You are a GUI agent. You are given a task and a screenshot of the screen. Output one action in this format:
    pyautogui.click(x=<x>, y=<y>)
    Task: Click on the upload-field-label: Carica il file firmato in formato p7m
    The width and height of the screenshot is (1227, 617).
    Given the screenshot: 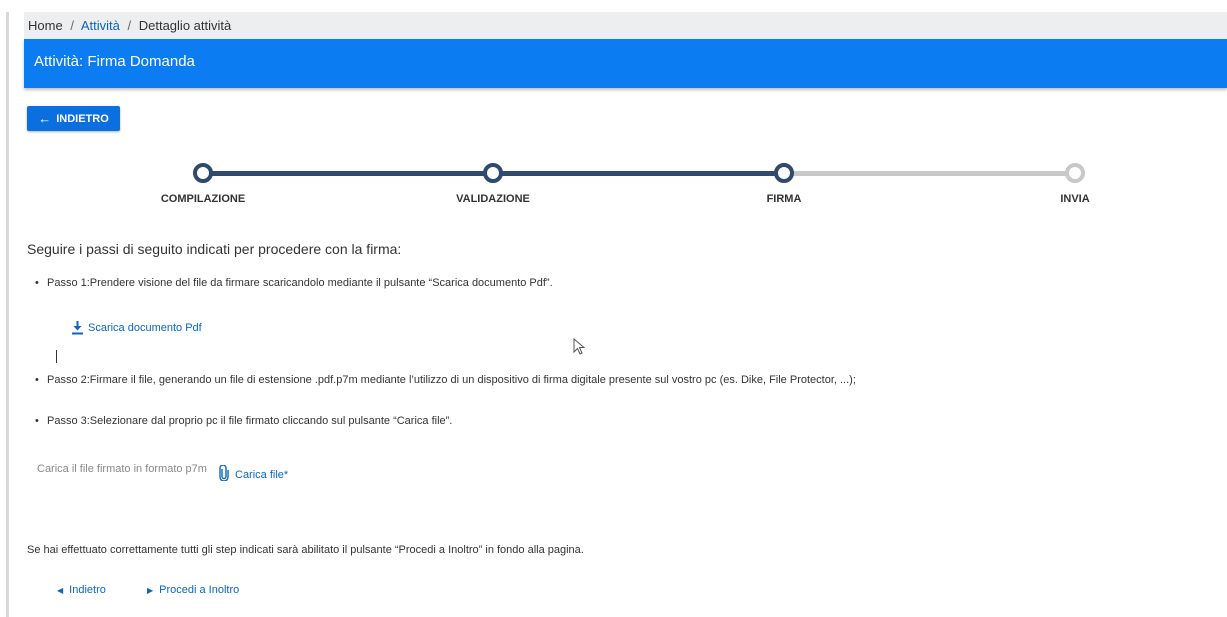 What is the action you would take?
    pyautogui.click(x=122, y=469)
    